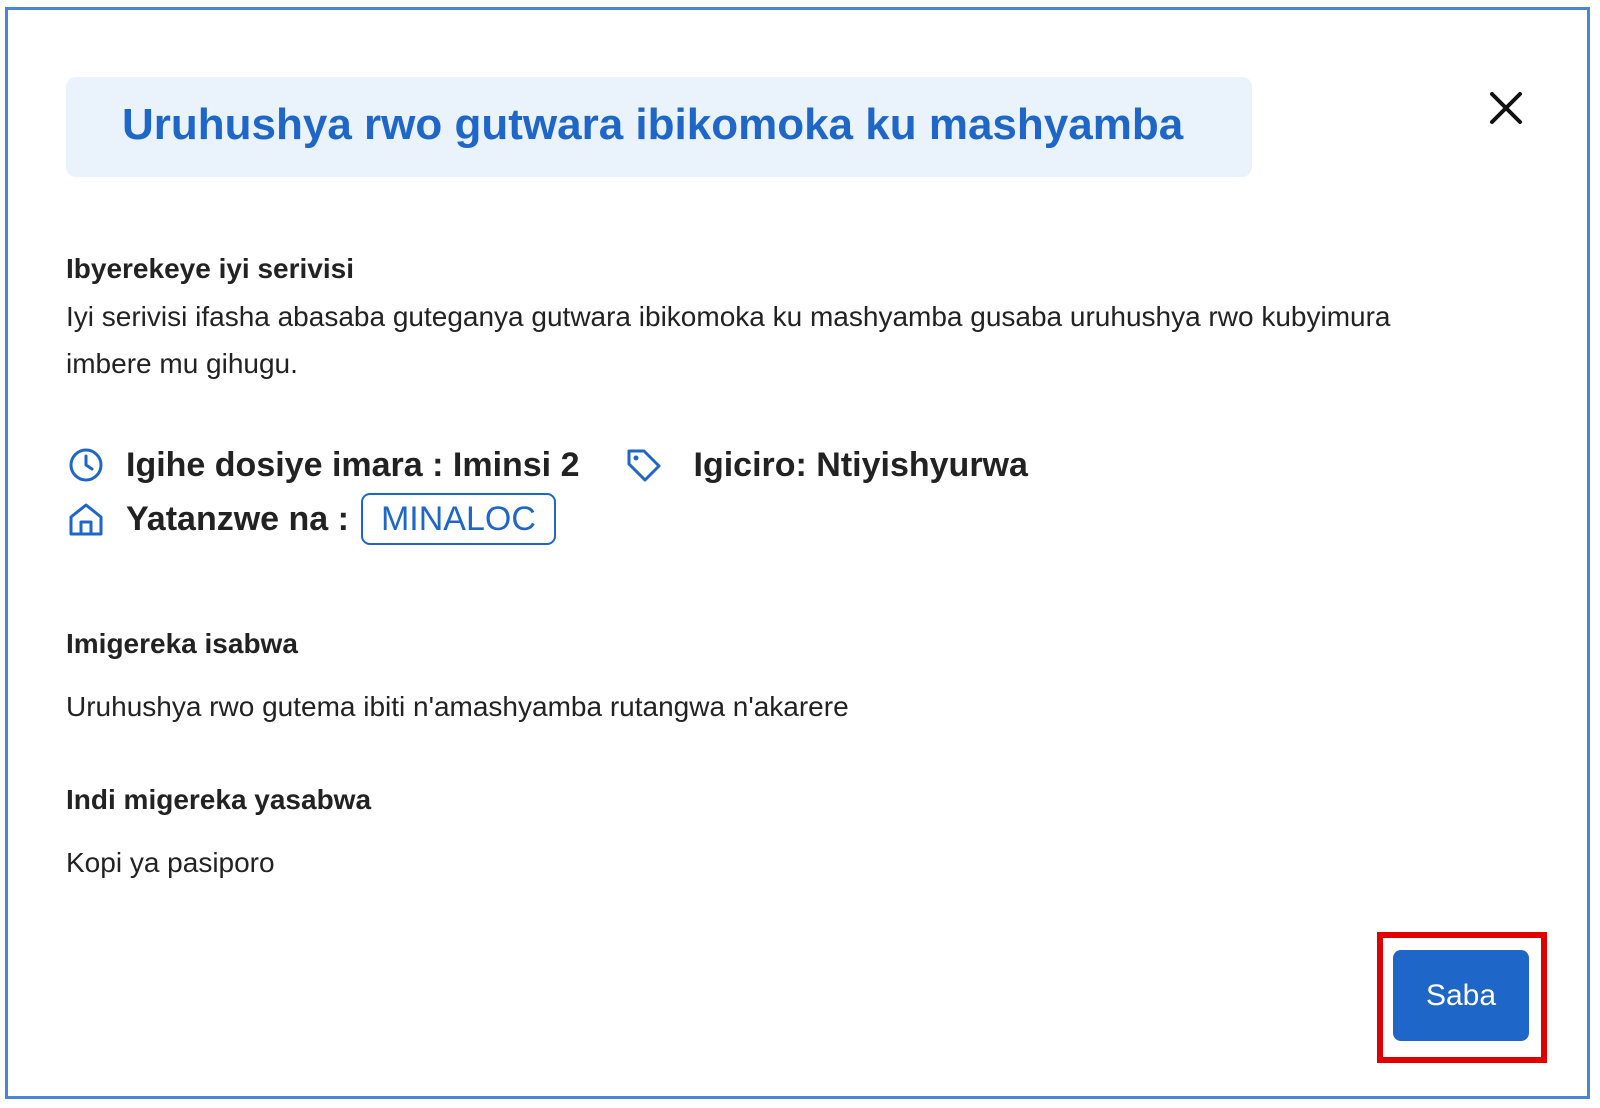 The height and width of the screenshot is (1108, 1600). What do you see at coordinates (353, 464) in the screenshot?
I see `processing-duration: Igihe dosiye imara : Iminsi 2` at bounding box center [353, 464].